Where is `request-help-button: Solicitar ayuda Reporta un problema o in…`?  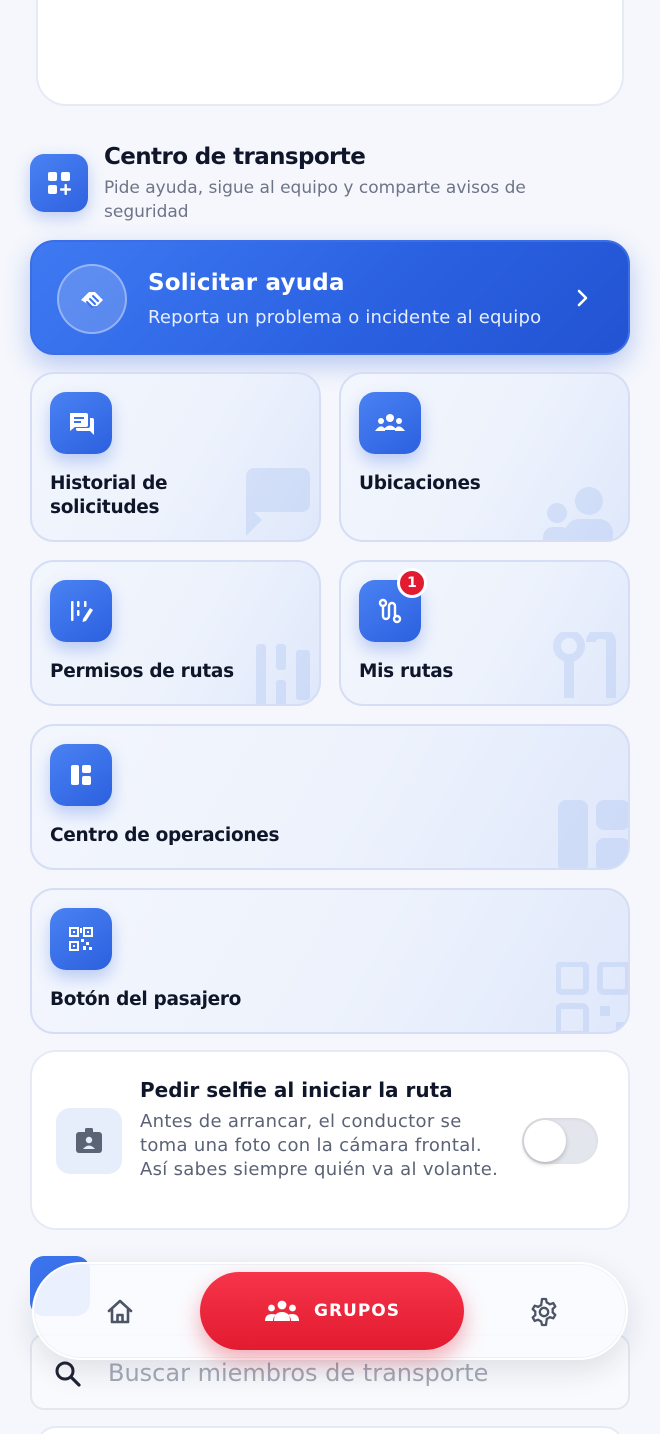
request-help-button: Solicitar ayuda Reporta un problema o in… is located at coordinates (330, 297).